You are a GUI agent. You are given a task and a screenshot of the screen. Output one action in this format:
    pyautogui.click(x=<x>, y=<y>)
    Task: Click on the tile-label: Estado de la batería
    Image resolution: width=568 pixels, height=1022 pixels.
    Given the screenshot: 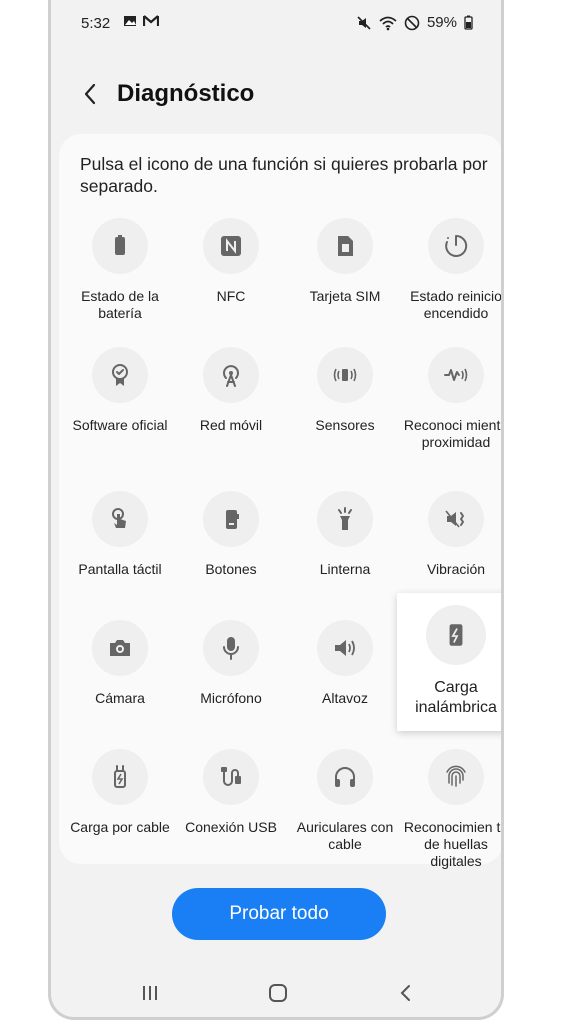 What is the action you would take?
    pyautogui.click(x=120, y=304)
    